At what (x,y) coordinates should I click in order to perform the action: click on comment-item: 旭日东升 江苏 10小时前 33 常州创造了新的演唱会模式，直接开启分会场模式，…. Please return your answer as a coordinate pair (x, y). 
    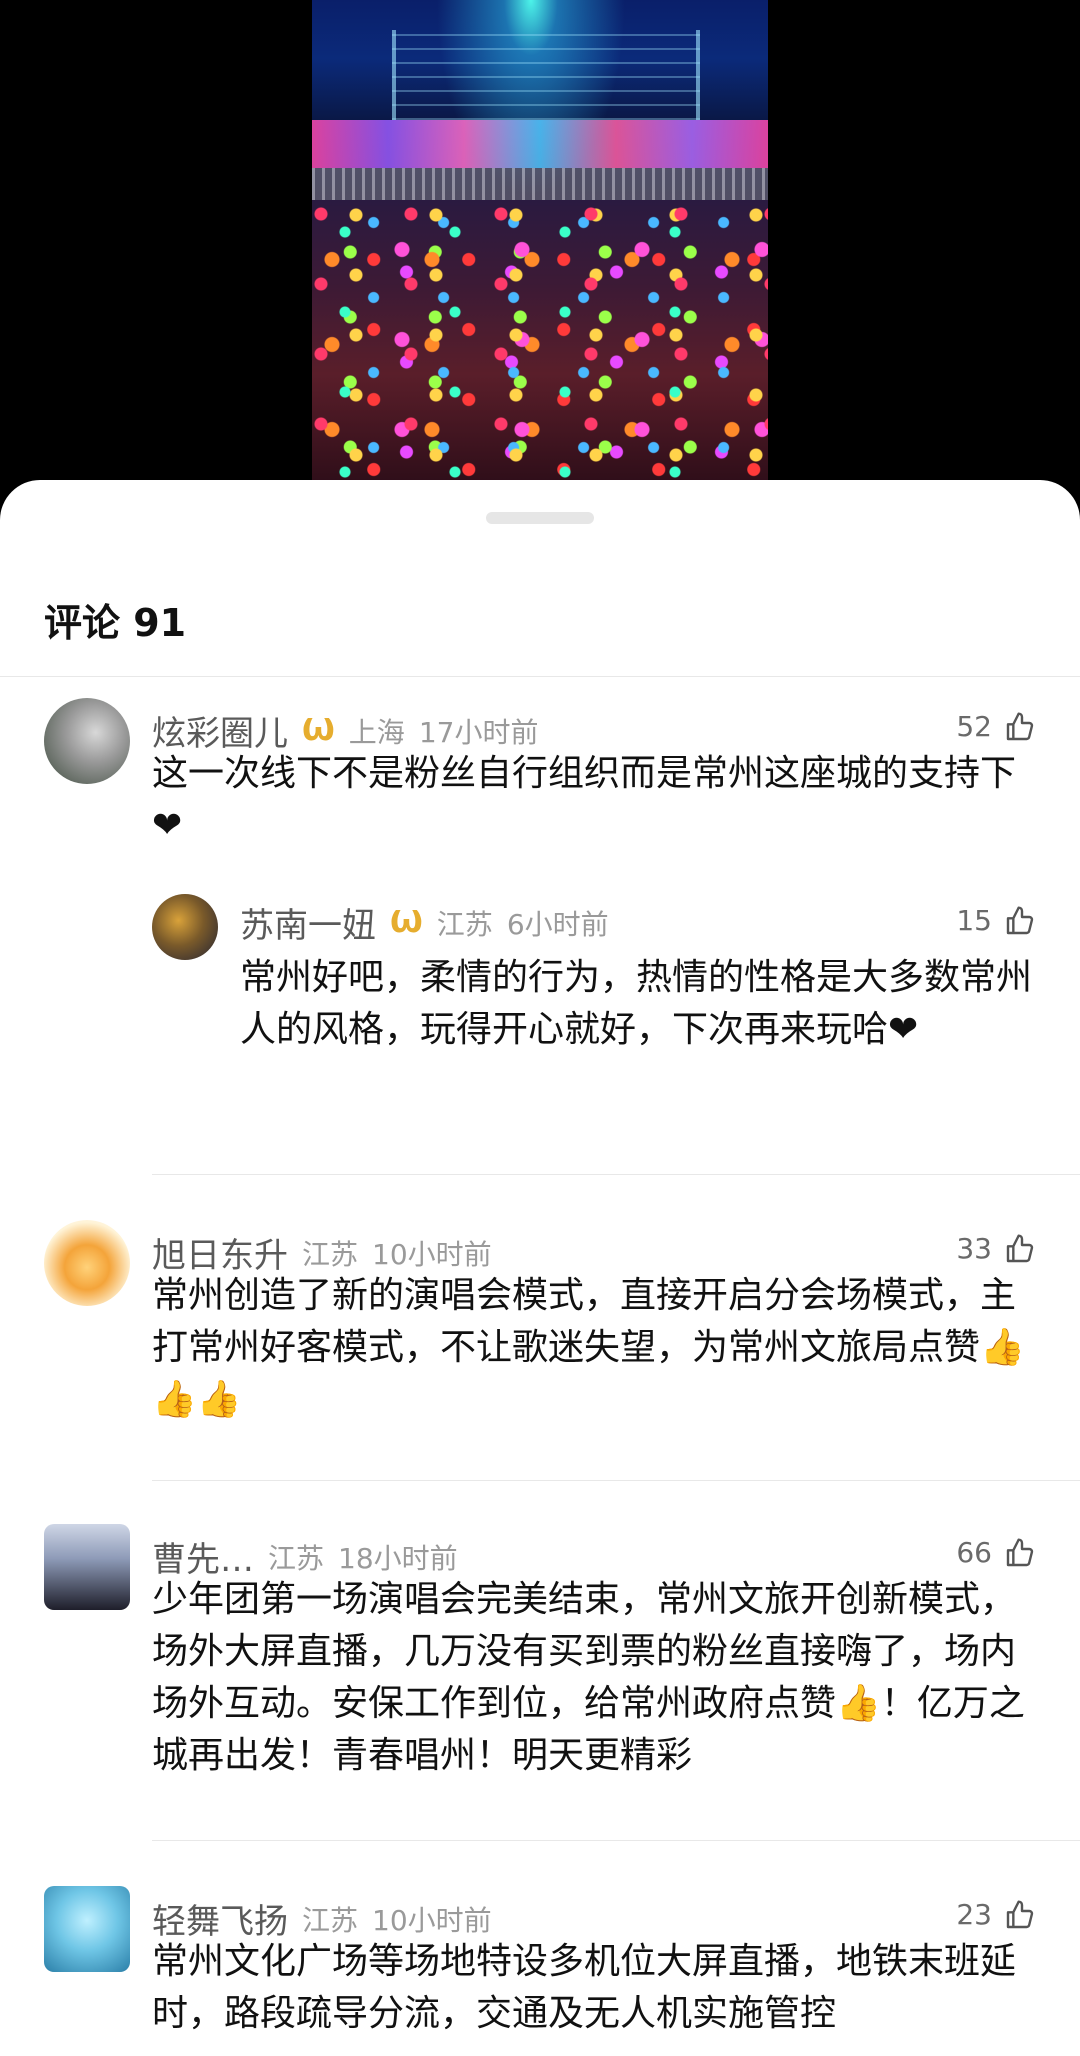
    Looking at the image, I should click on (540, 1370).